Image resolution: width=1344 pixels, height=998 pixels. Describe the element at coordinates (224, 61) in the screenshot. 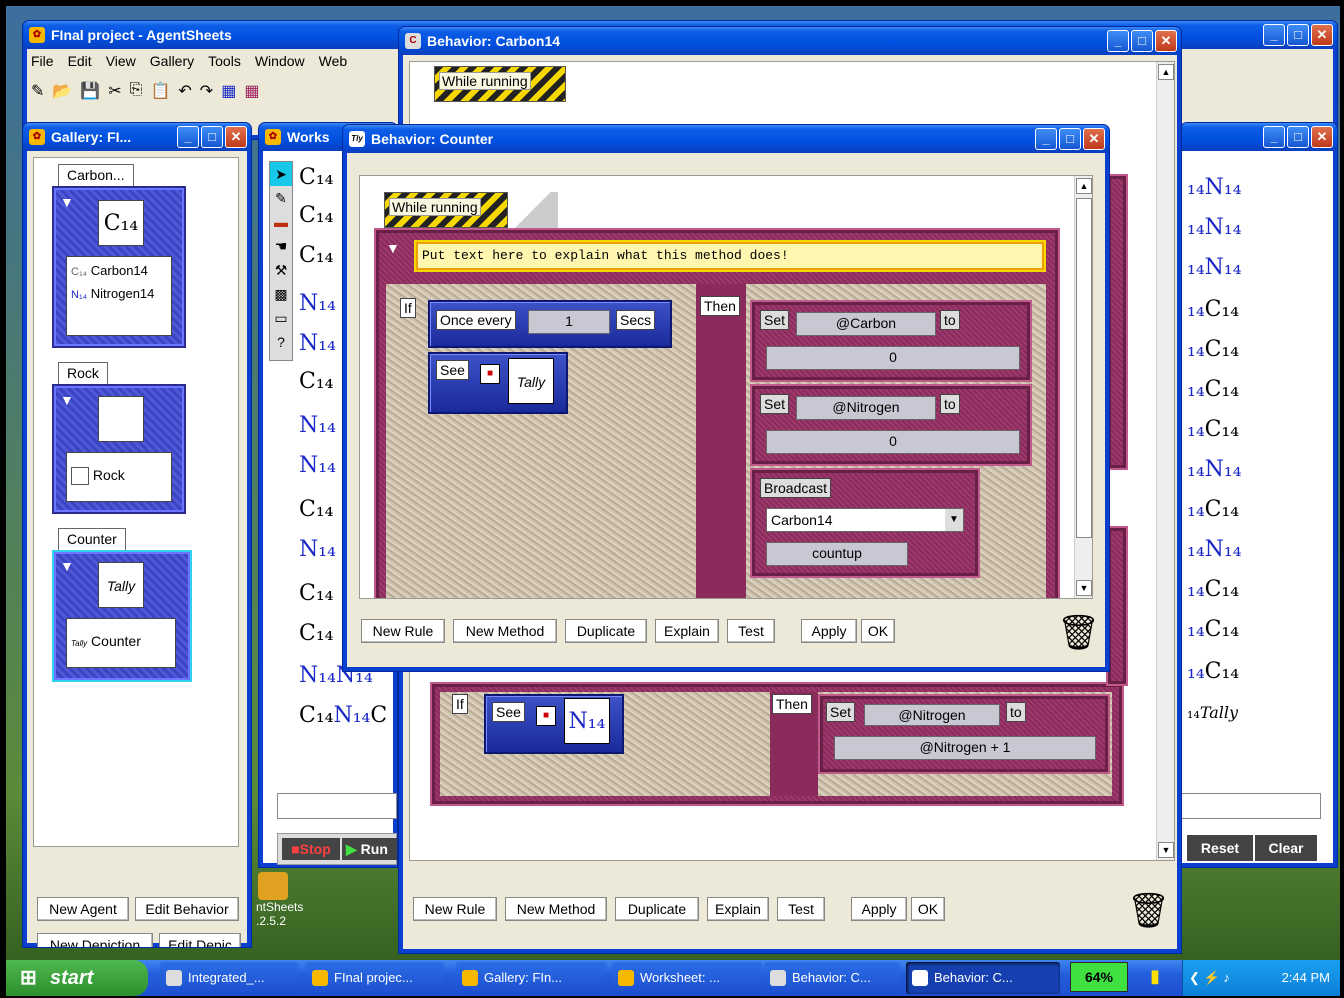

I see `menu-tools: Tools` at that location.